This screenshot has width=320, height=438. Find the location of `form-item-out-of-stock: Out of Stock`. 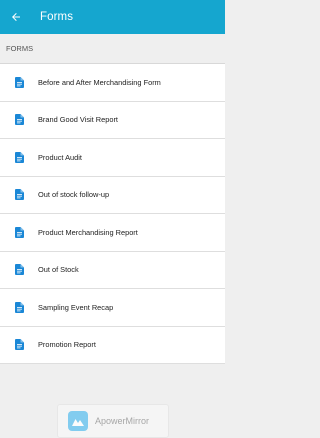

form-item-out-of-stock: Out of Stock is located at coordinates (112, 270).